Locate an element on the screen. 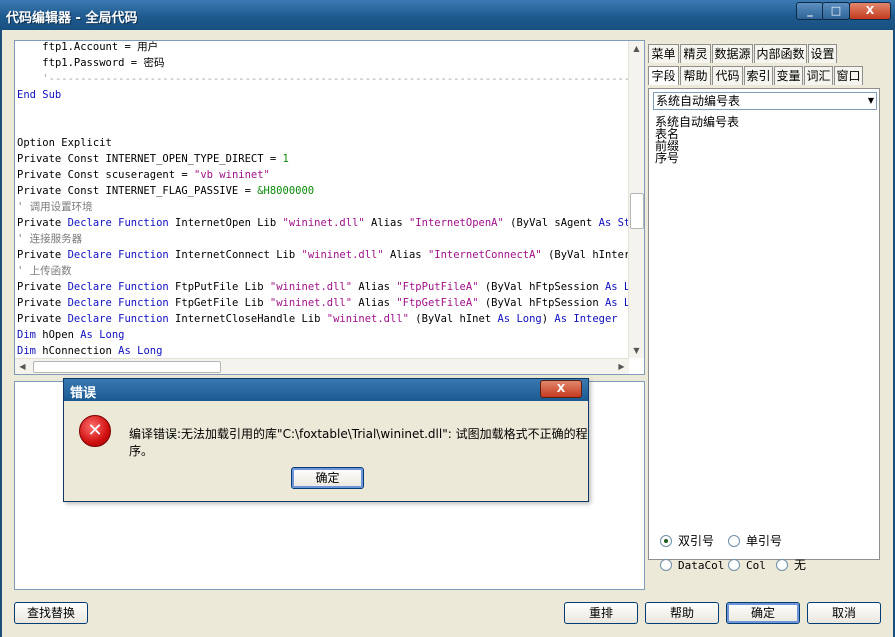  radio-checked-icon is located at coordinates (666, 541).